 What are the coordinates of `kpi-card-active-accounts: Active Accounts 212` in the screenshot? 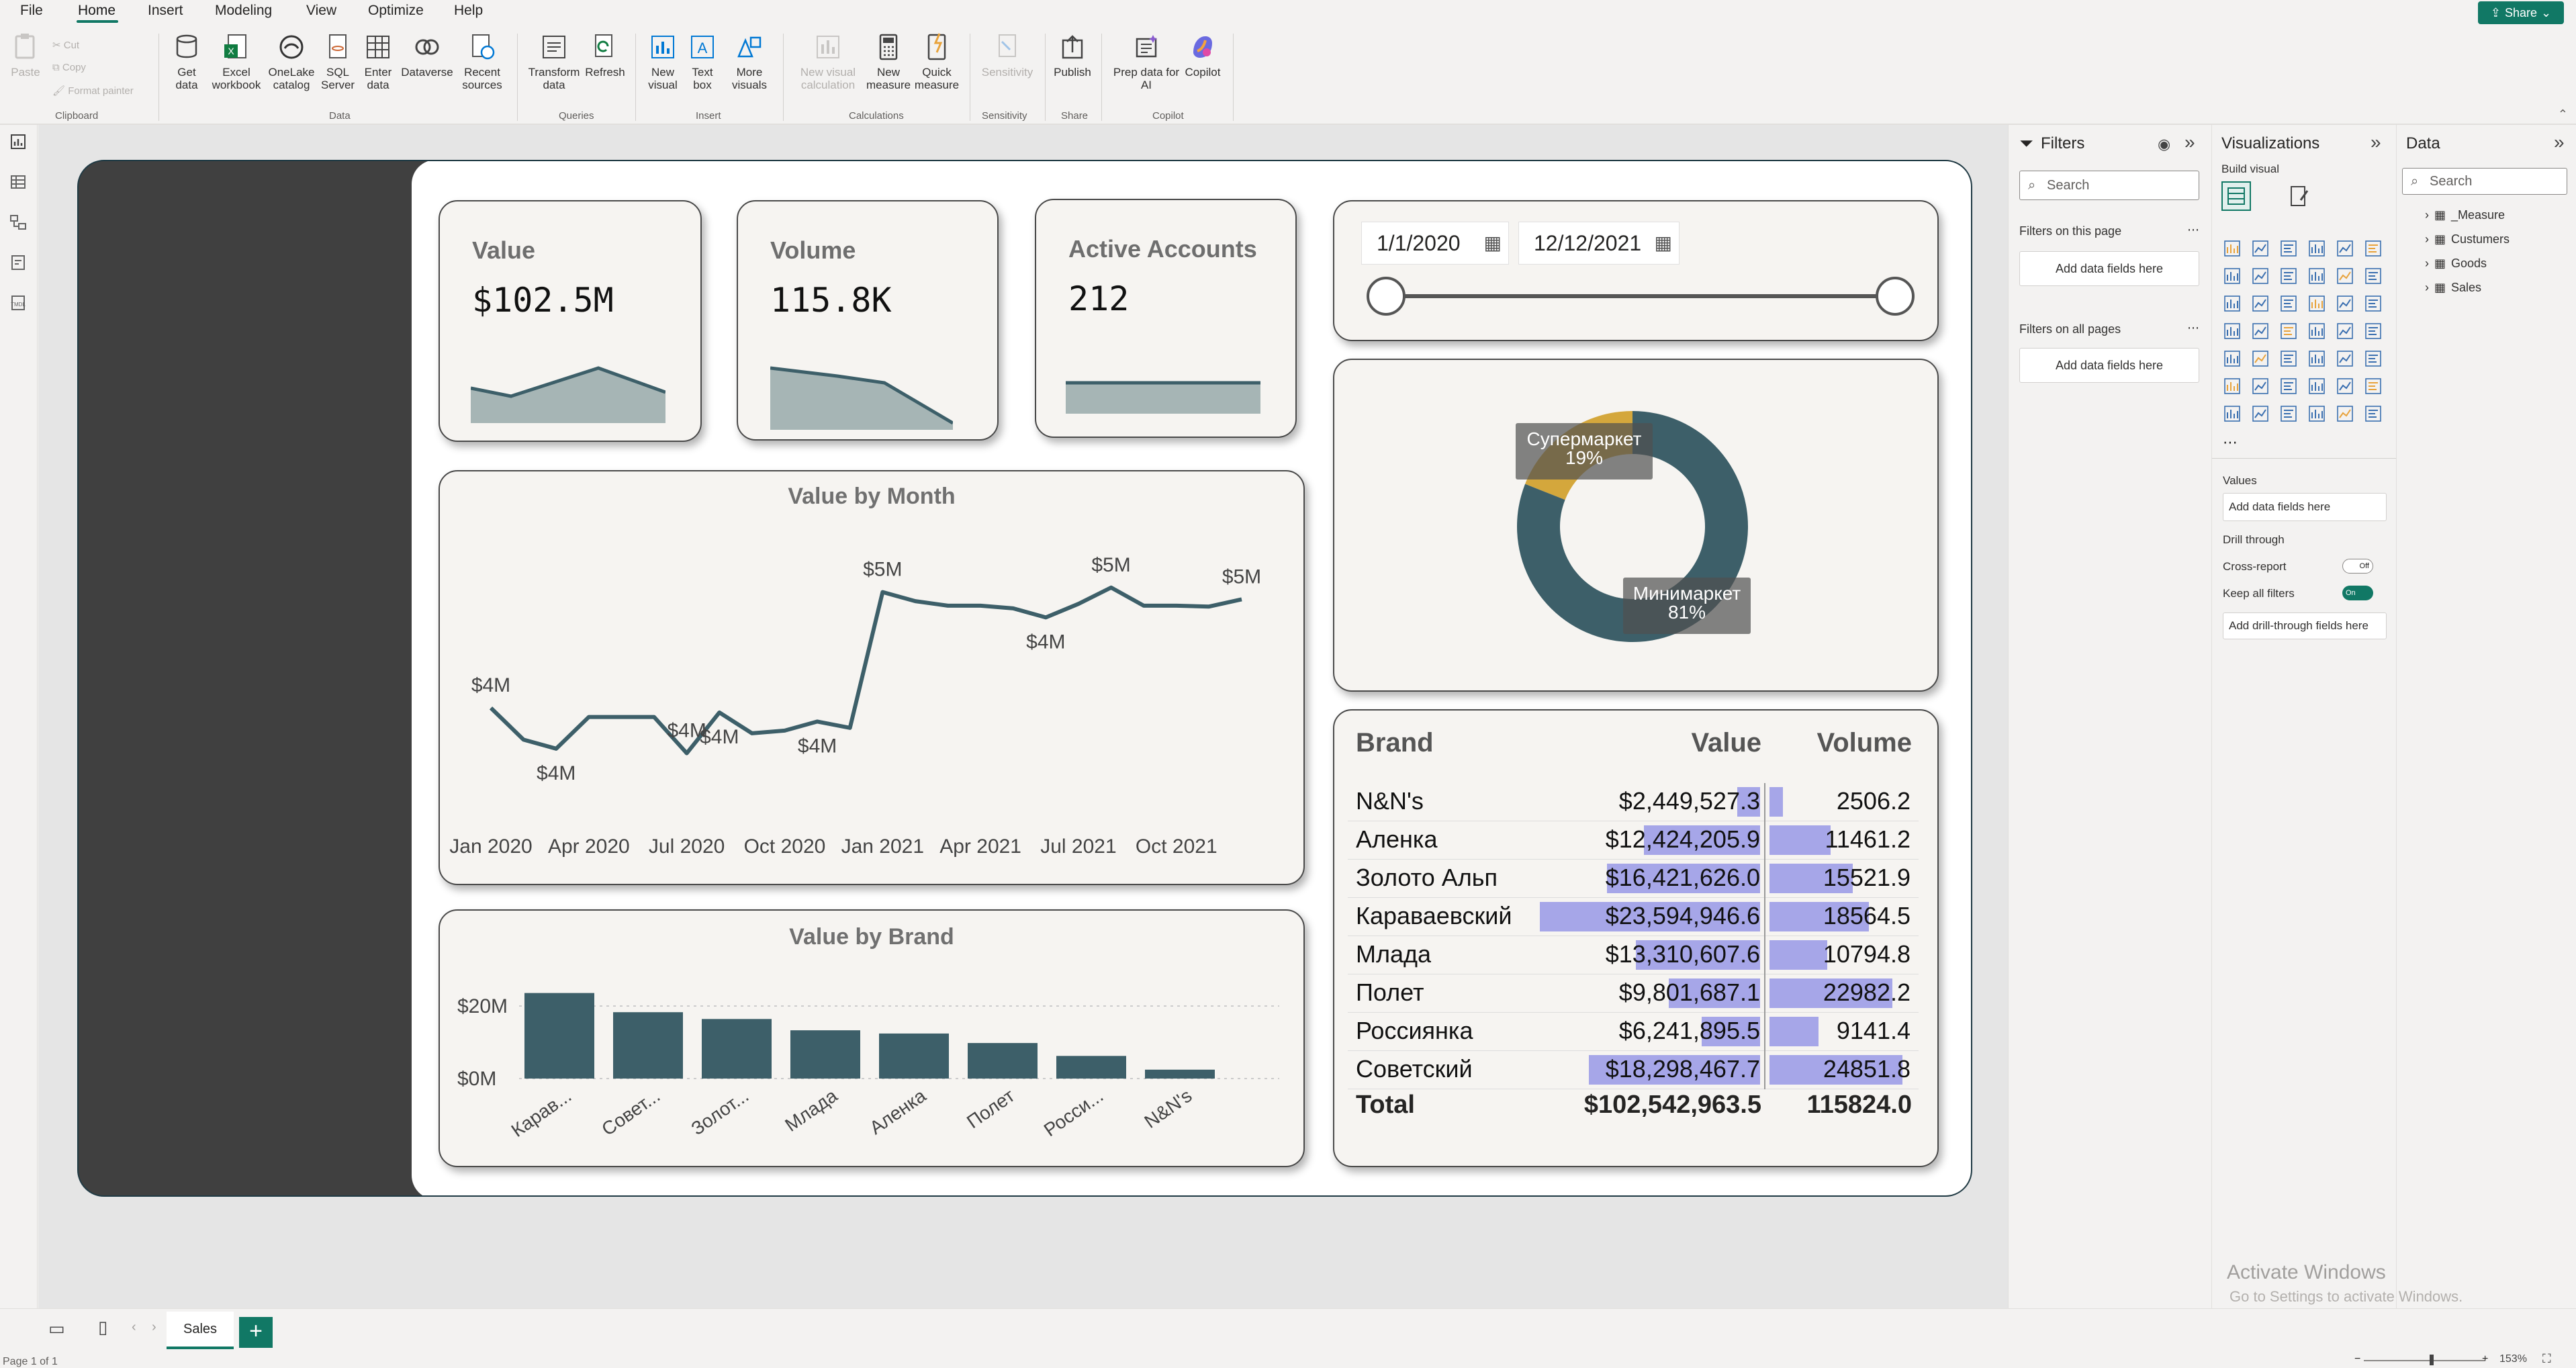 It's located at (1166, 318).